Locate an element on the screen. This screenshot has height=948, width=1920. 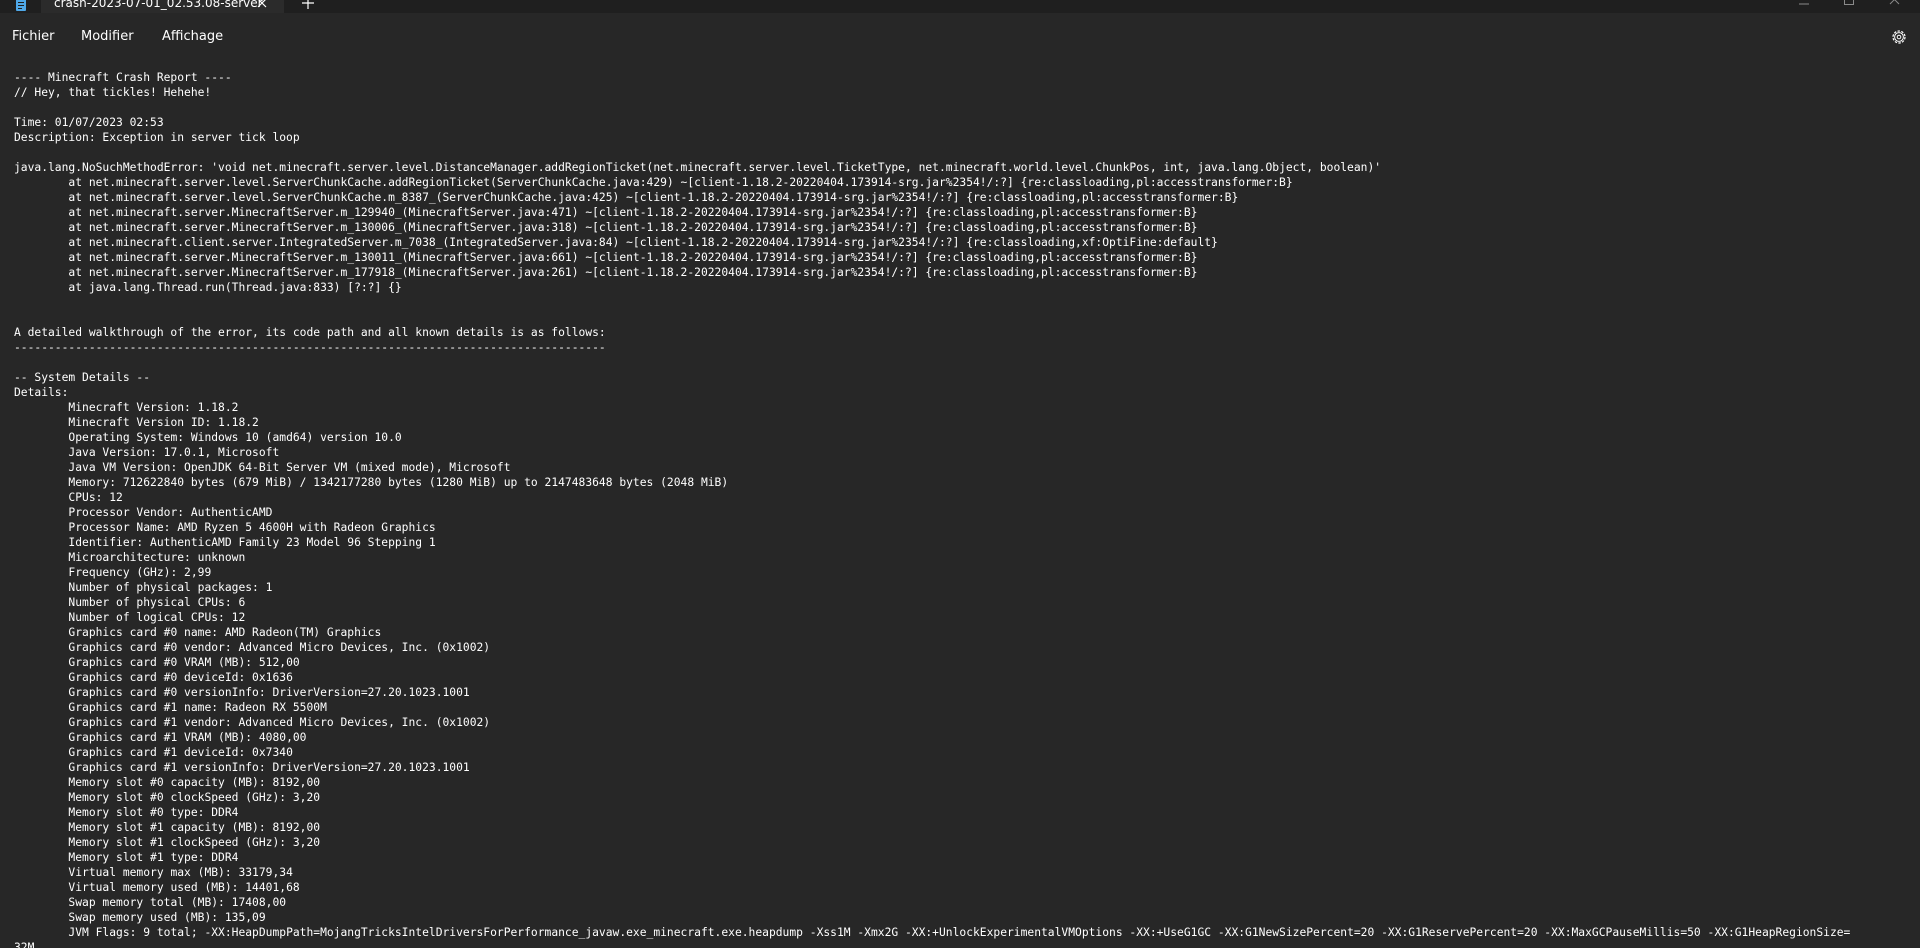
text-line: Memory slot #0 type: DDR4 is located at coordinates (126, 812).